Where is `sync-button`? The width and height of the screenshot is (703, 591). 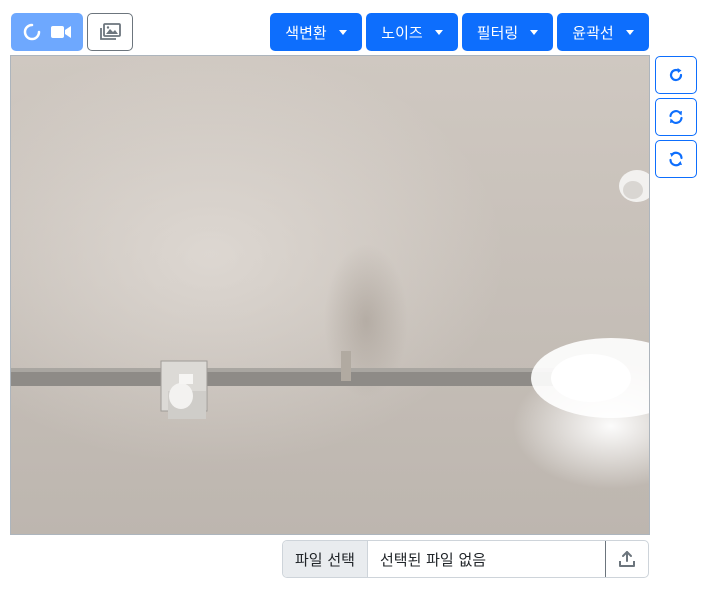
sync-button is located at coordinates (676, 117).